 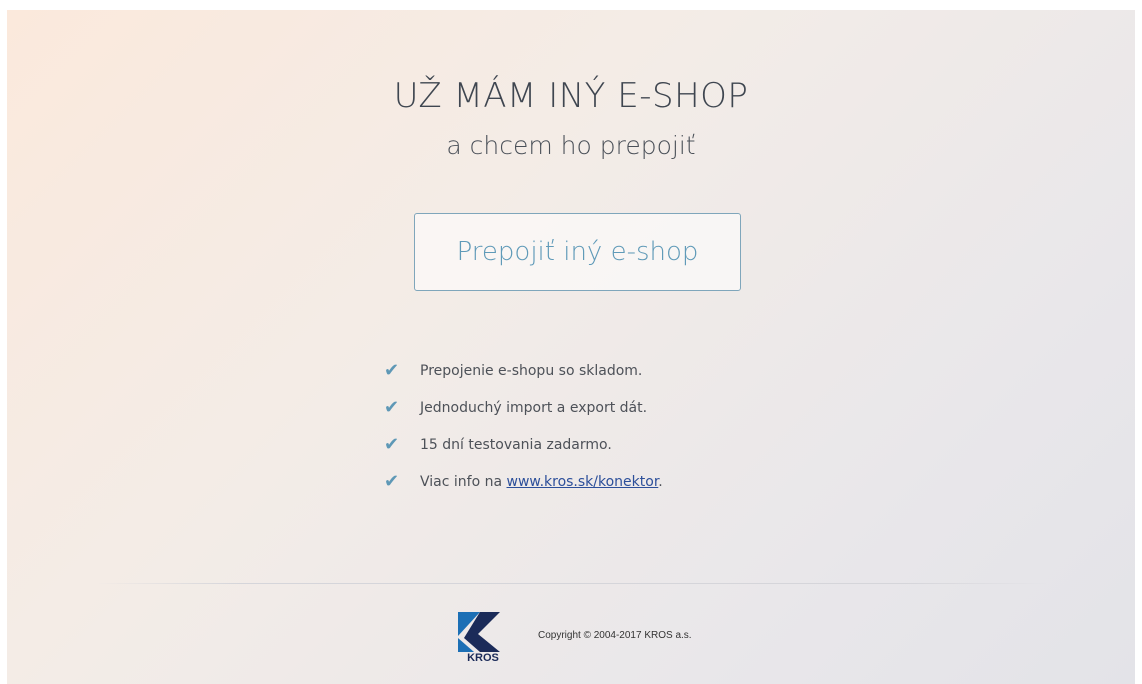 I want to click on info-suffix: ., so click(x=660, y=481).